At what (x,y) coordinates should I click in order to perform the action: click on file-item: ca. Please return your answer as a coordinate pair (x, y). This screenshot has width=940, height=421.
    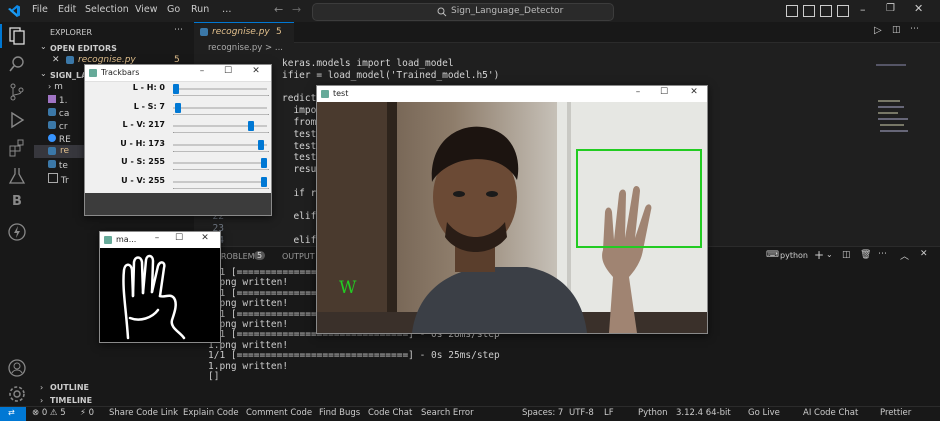
    Looking at the image, I should click on (58, 113).